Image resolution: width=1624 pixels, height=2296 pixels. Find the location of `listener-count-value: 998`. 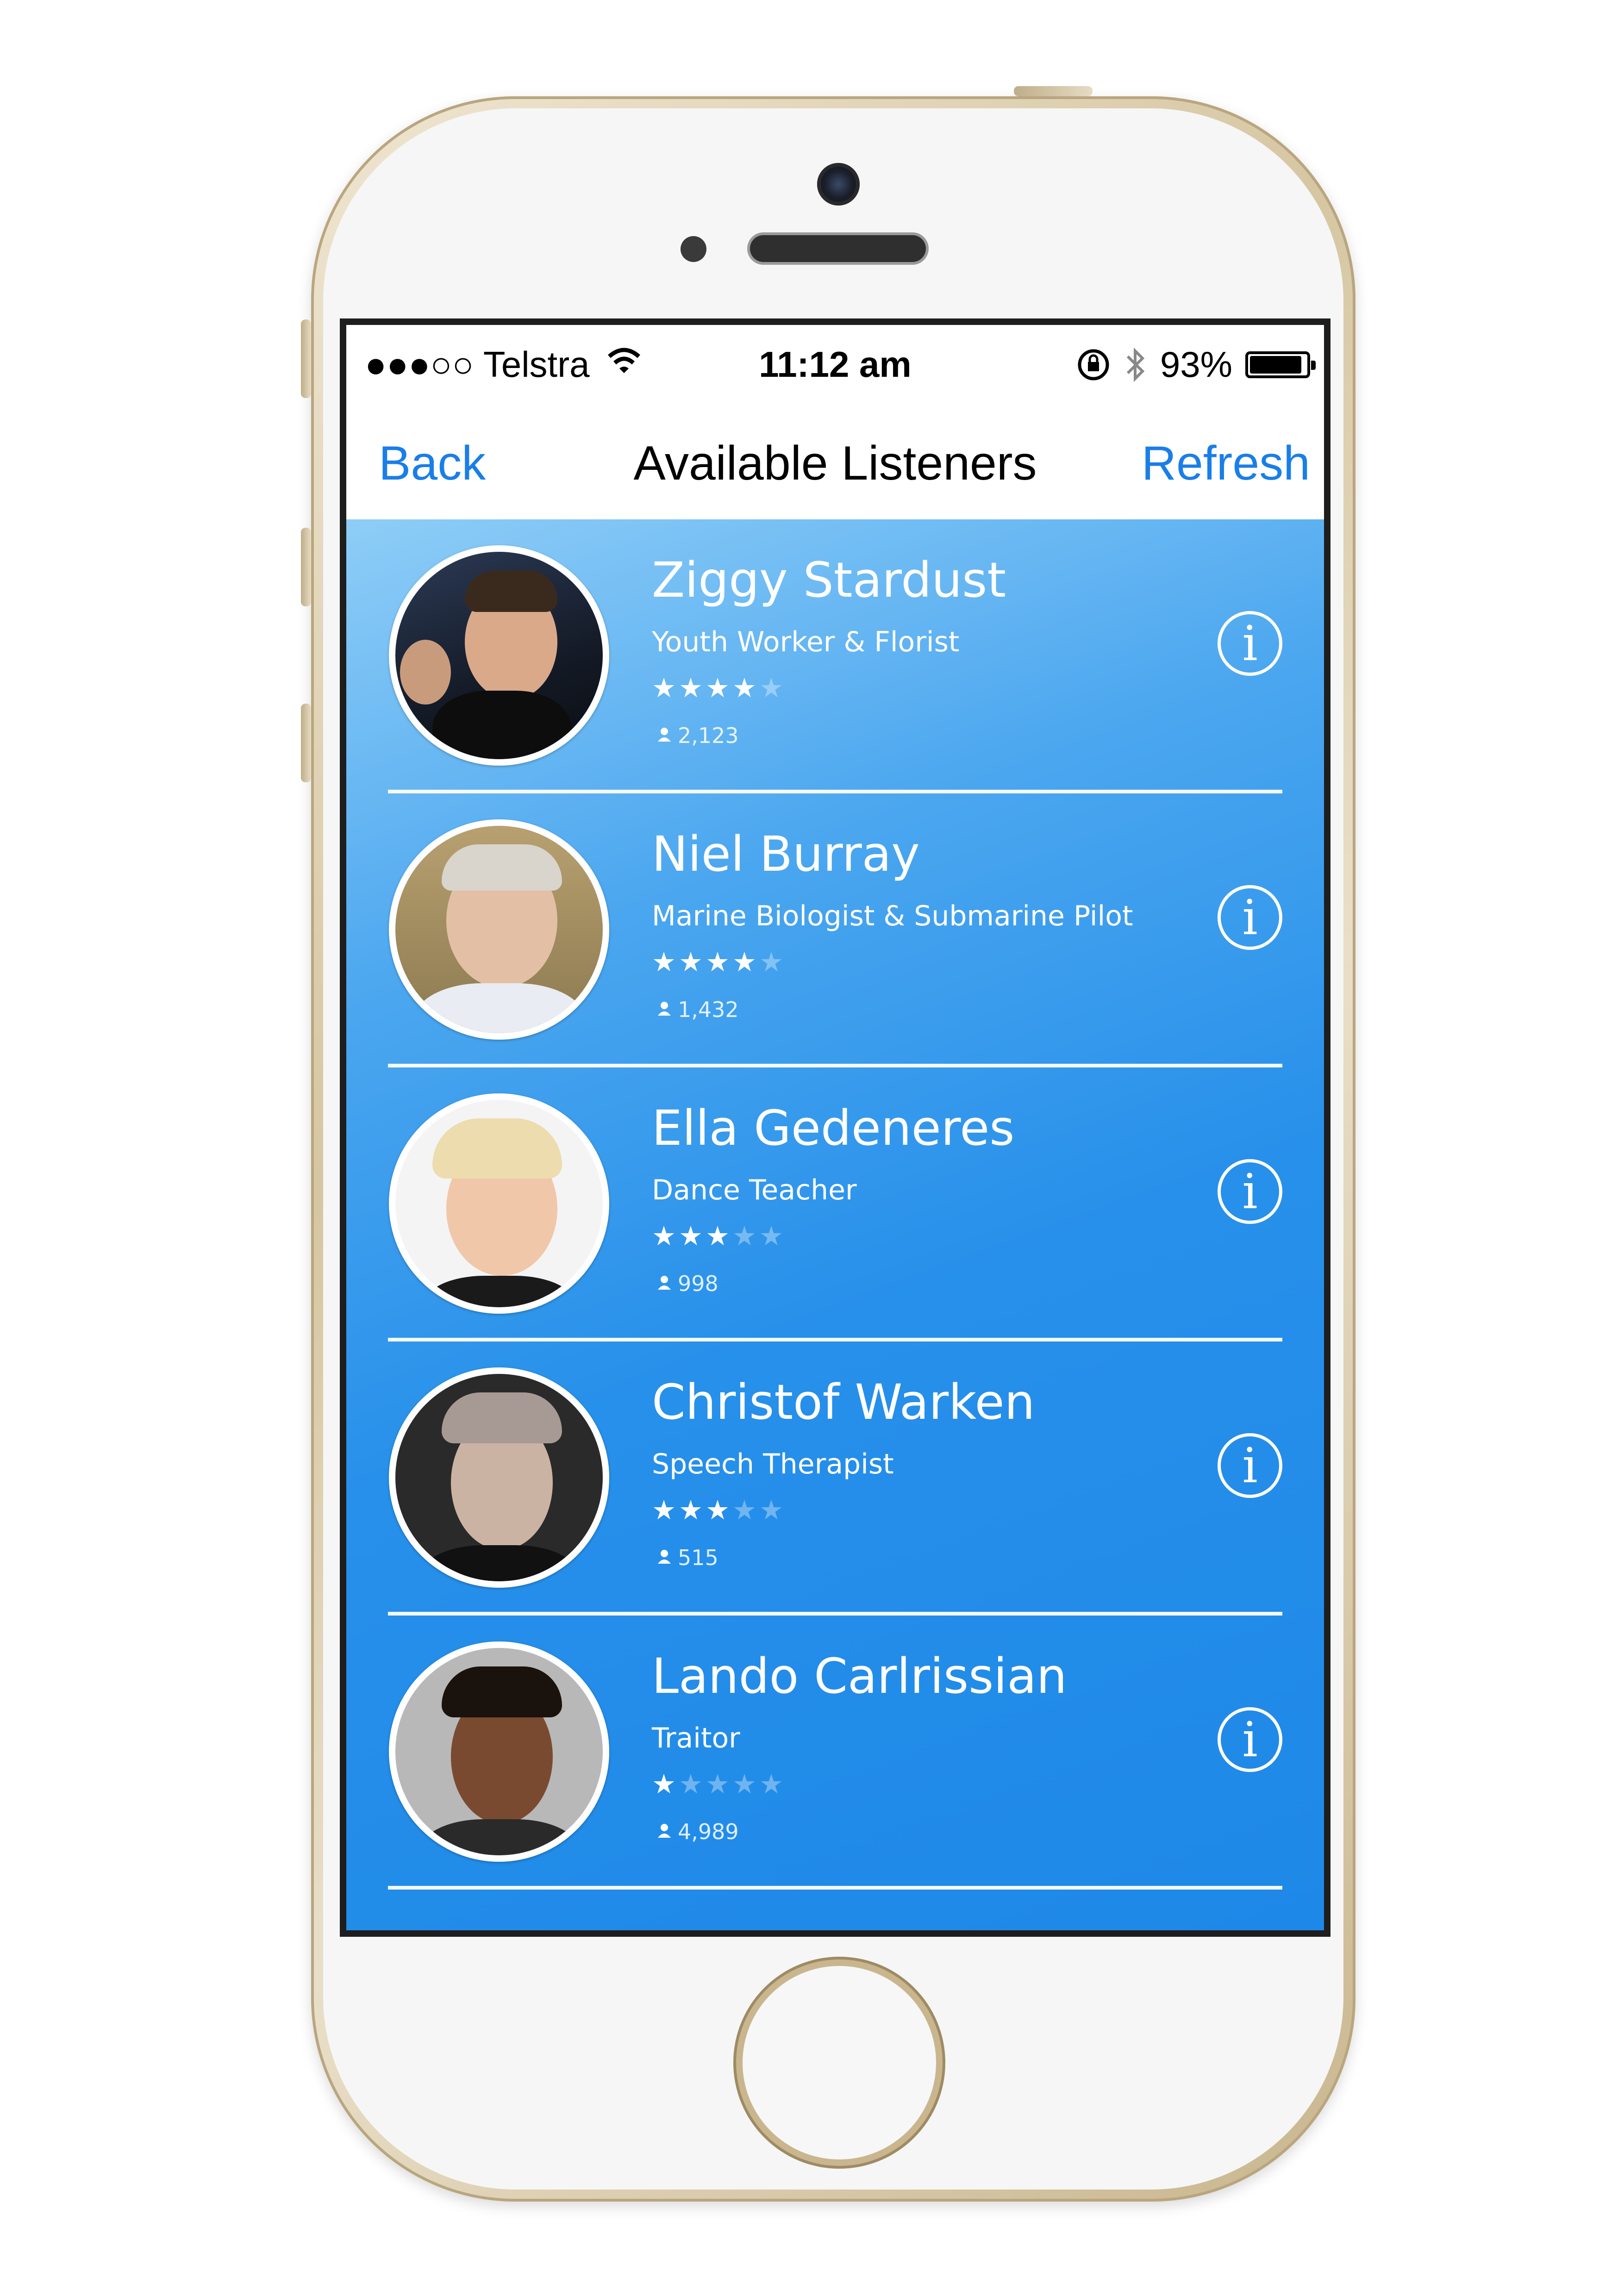

listener-count-value: 998 is located at coordinates (698, 1283).